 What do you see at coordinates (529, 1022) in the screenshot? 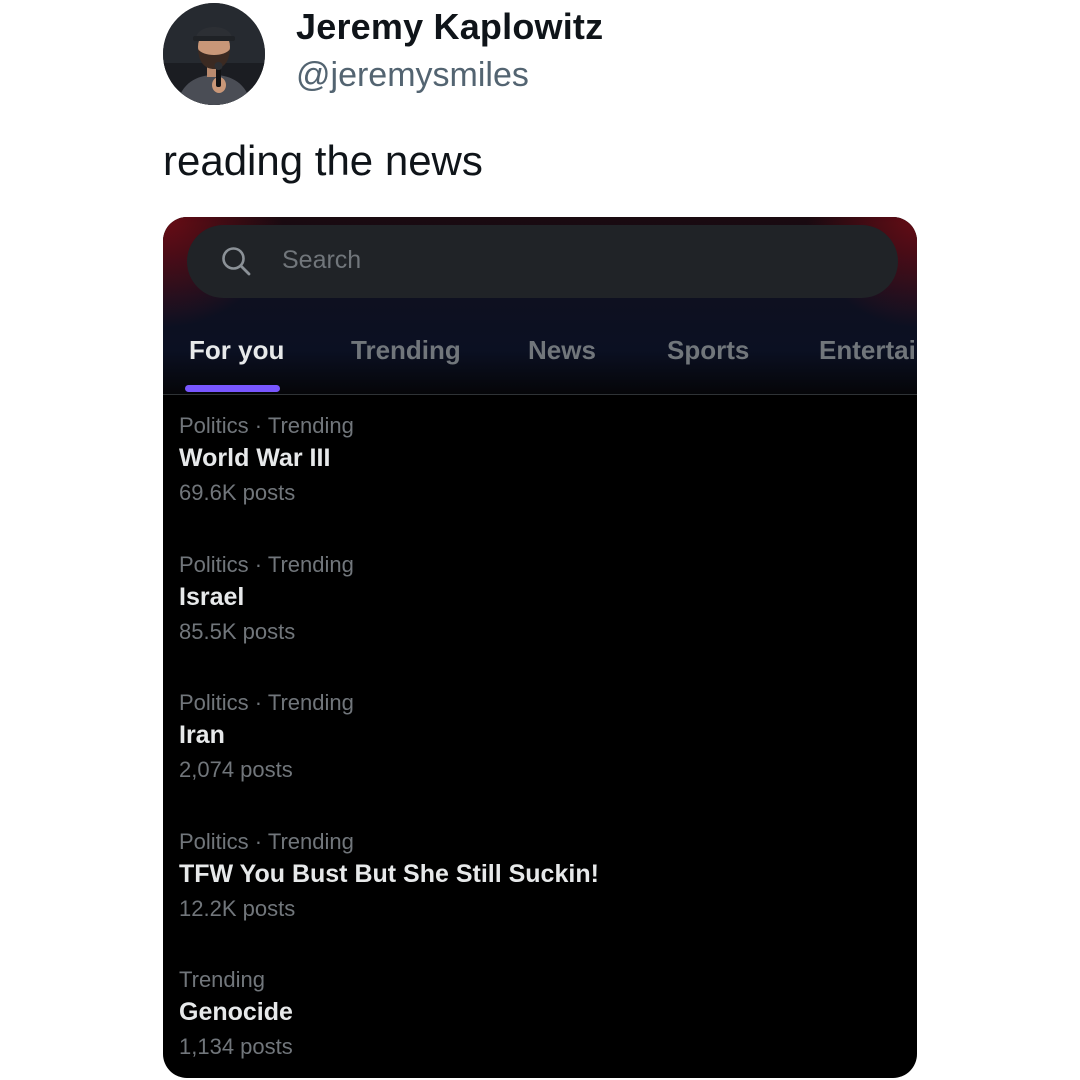
I see `trend-item: Trending Genocide 1,134 posts` at bounding box center [529, 1022].